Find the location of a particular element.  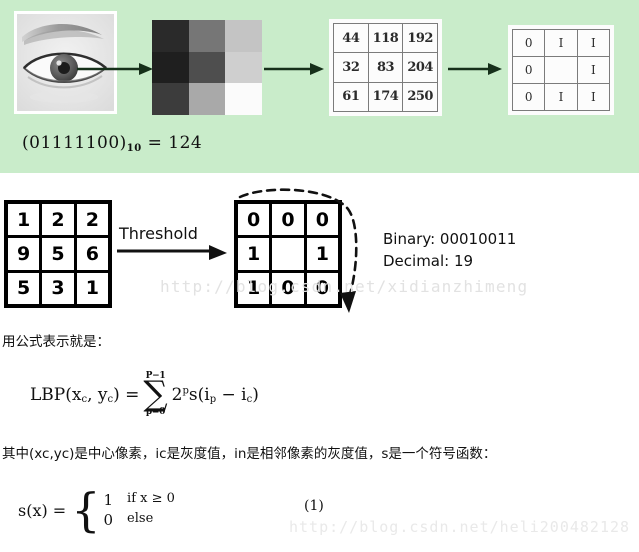

equation-number: (1) is located at coordinates (314, 506).